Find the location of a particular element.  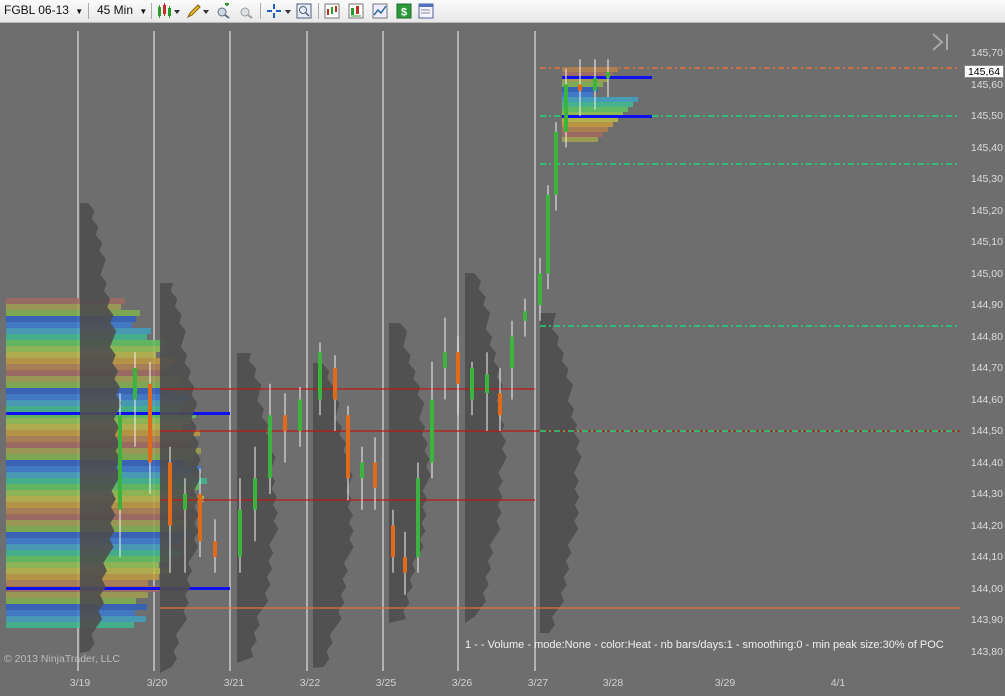

strategies-icon is located at coordinates (356, 11).